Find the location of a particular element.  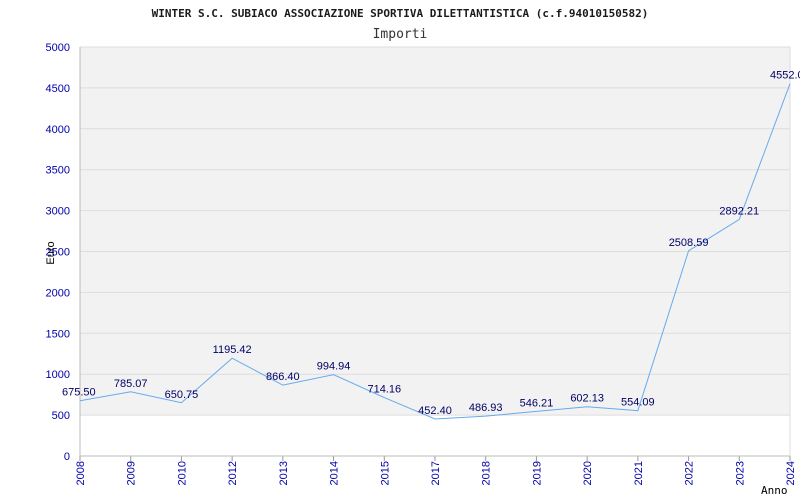

y-tick-label: 500 is located at coordinates (61, 416).